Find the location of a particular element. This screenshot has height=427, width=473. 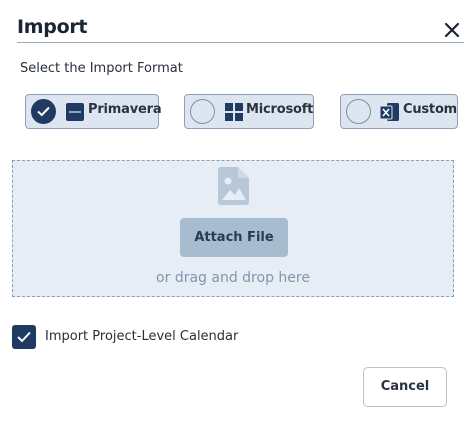

drag-drop-hint: or drag and drop here is located at coordinates (233, 278).